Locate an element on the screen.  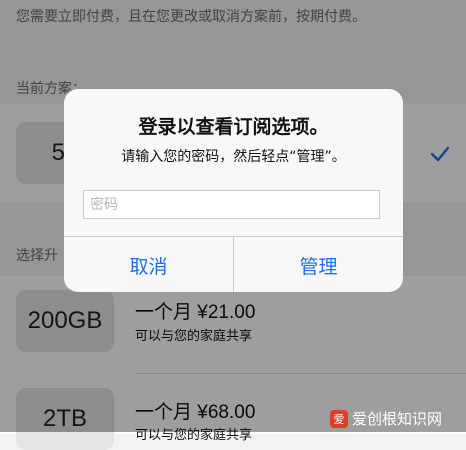
watermark-text: 爱创根知识网 is located at coordinates (397, 419).